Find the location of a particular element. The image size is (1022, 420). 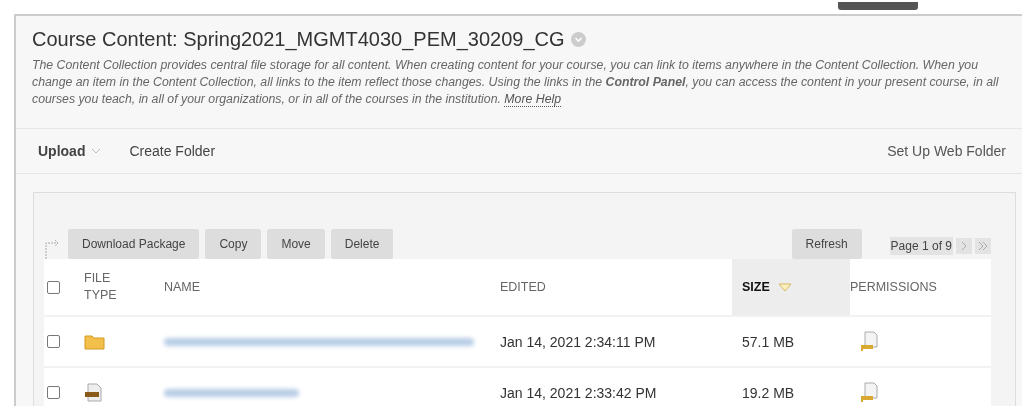

upload-menu: Upload is located at coordinates (70, 151).